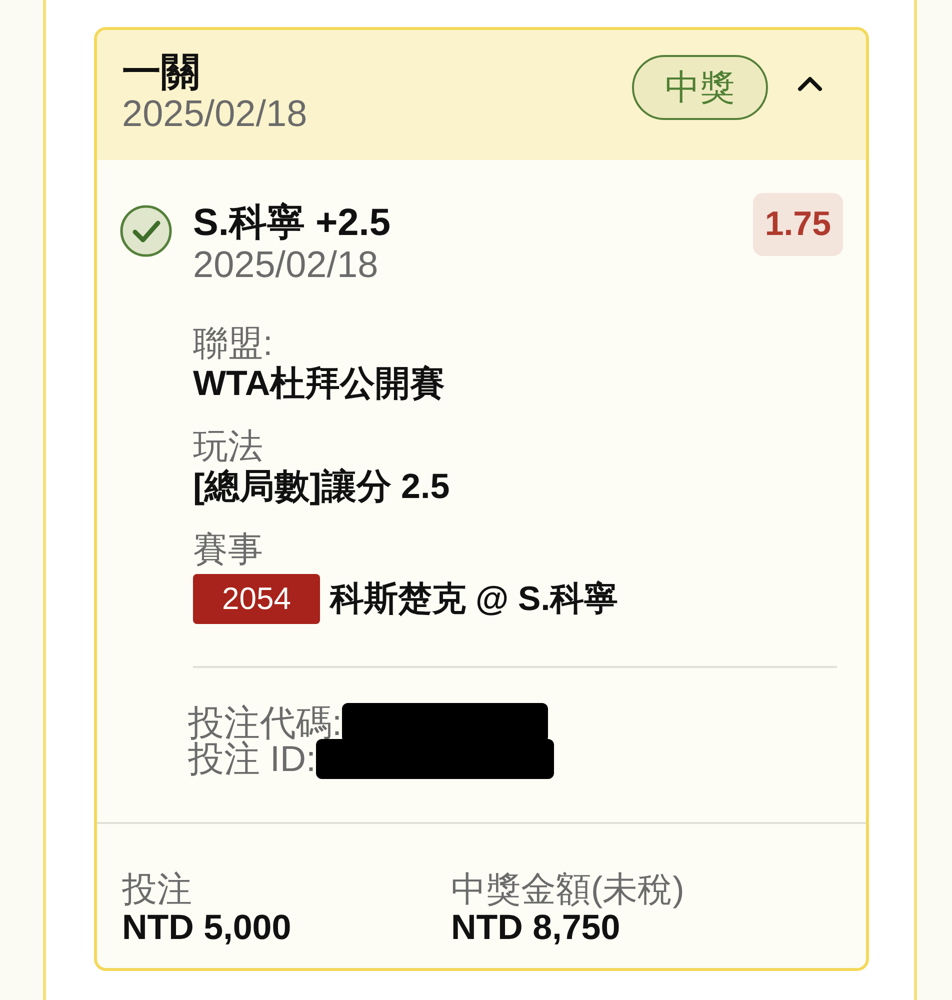 This screenshot has height=1000, width=952. I want to click on amount-value: NTD 5,000, so click(207, 928).